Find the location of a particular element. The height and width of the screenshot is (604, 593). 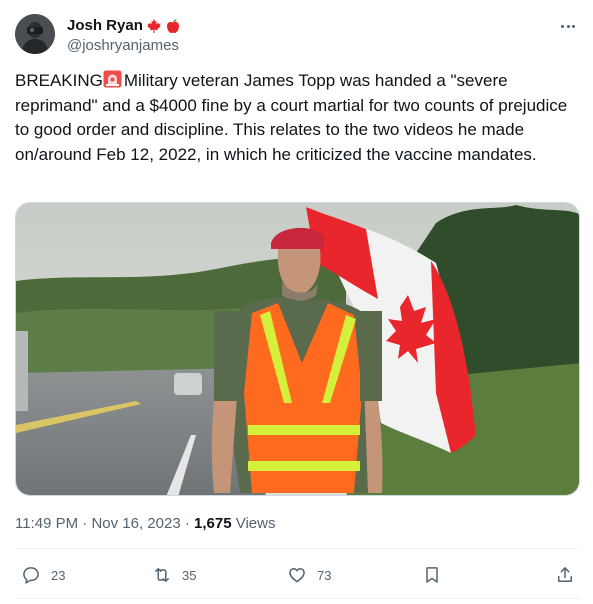

action-bar: 23 35 73 is located at coordinates (297, 575).